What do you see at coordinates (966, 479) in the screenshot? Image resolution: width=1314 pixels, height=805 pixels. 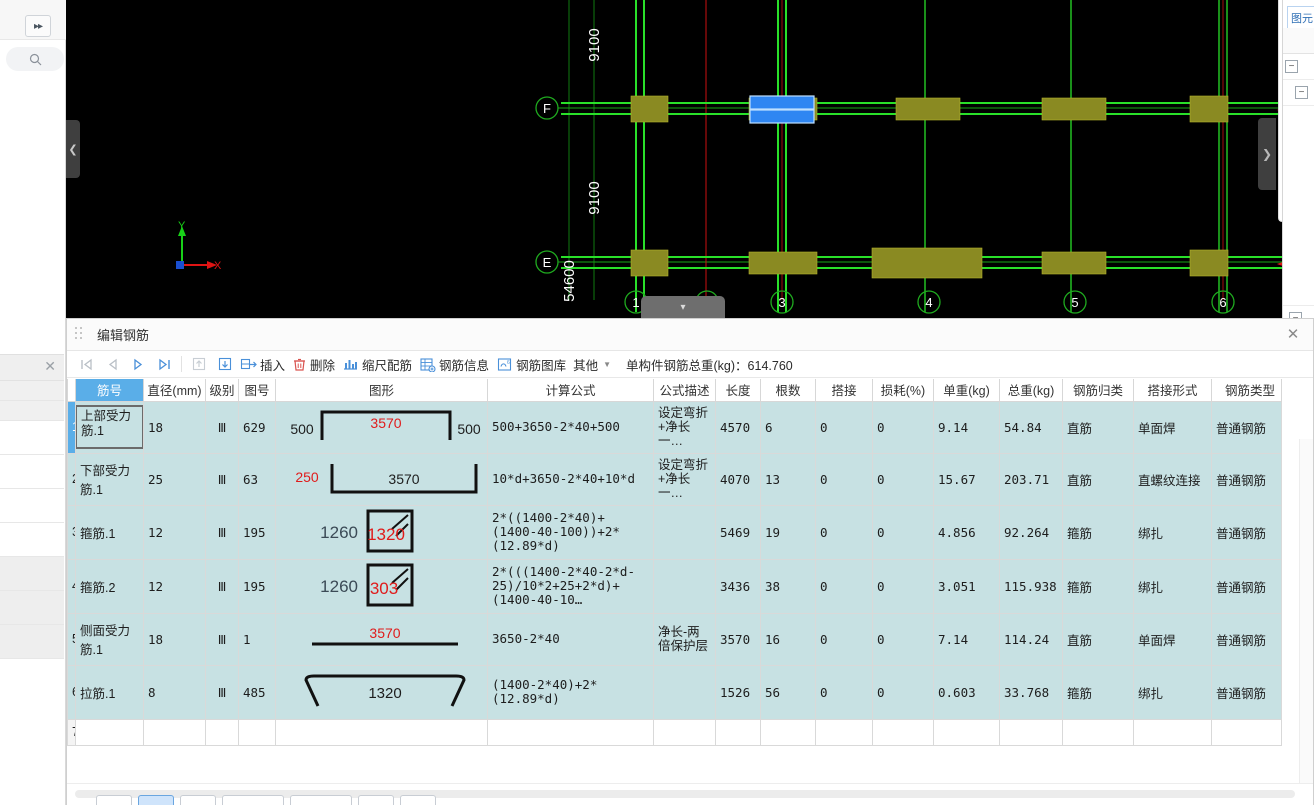 I see `cell-unit-weight: 15.67` at bounding box center [966, 479].